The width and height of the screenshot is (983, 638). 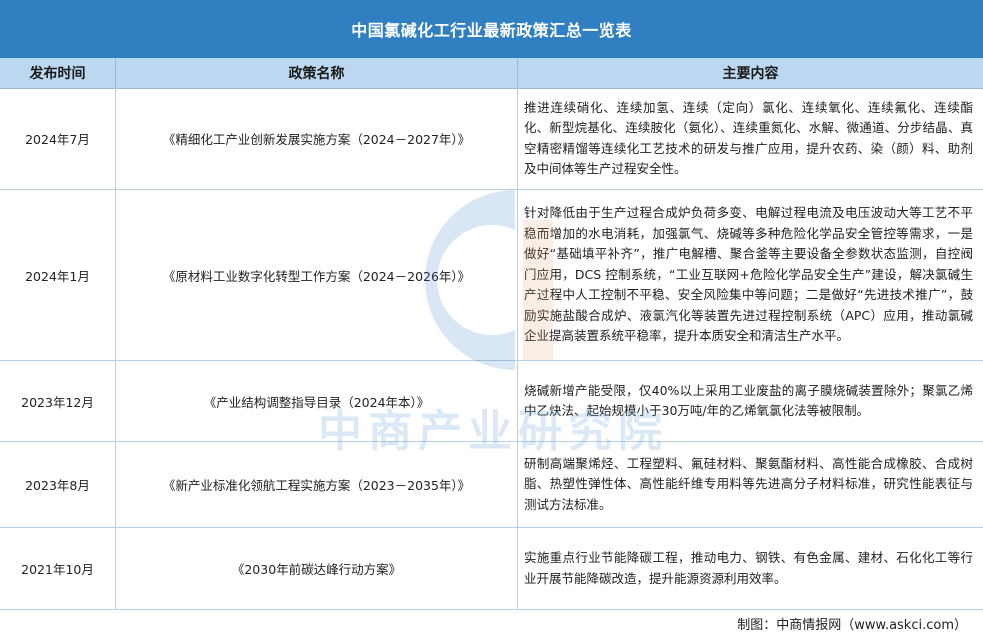 What do you see at coordinates (317, 138) in the screenshot?
I see `row-policy-name: 《精细化工产业创新发展实施方案（2024－2027年）》` at bounding box center [317, 138].